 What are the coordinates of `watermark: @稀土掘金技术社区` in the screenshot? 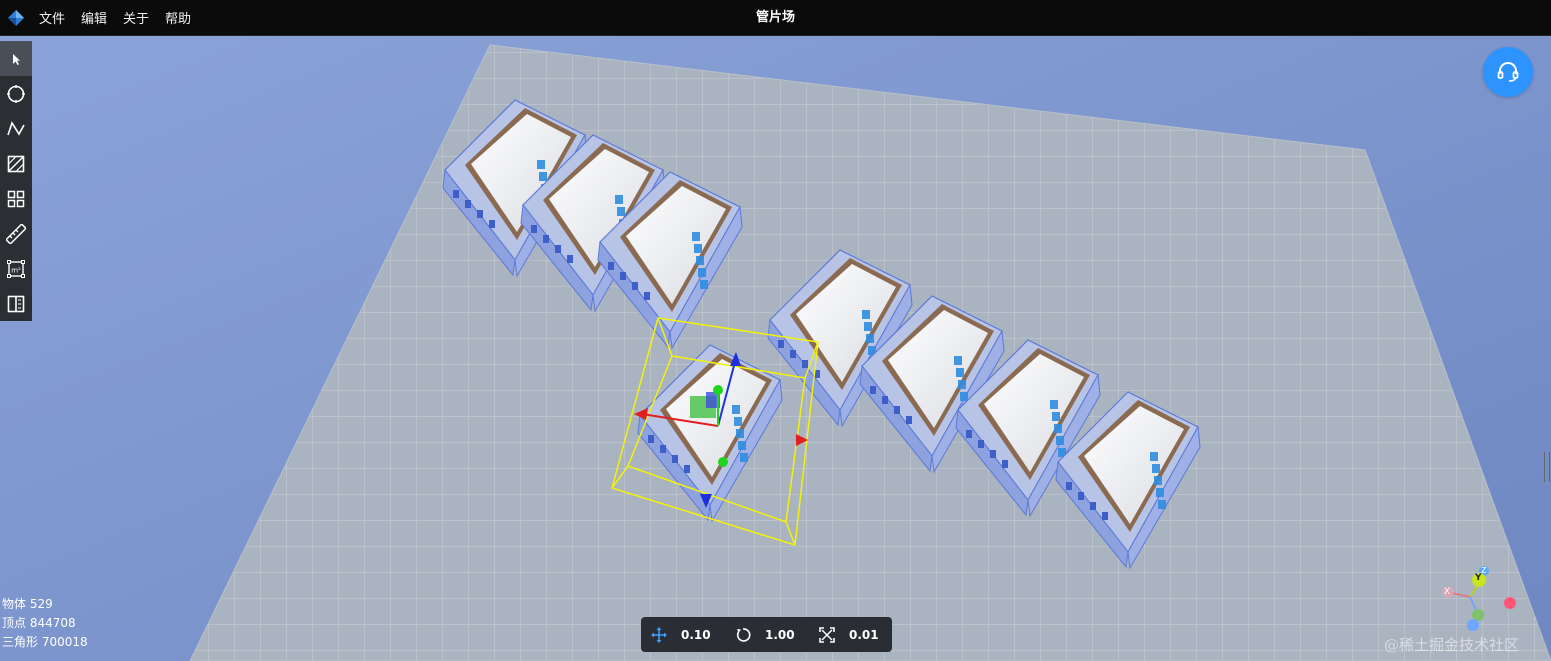 It's located at (1452, 645).